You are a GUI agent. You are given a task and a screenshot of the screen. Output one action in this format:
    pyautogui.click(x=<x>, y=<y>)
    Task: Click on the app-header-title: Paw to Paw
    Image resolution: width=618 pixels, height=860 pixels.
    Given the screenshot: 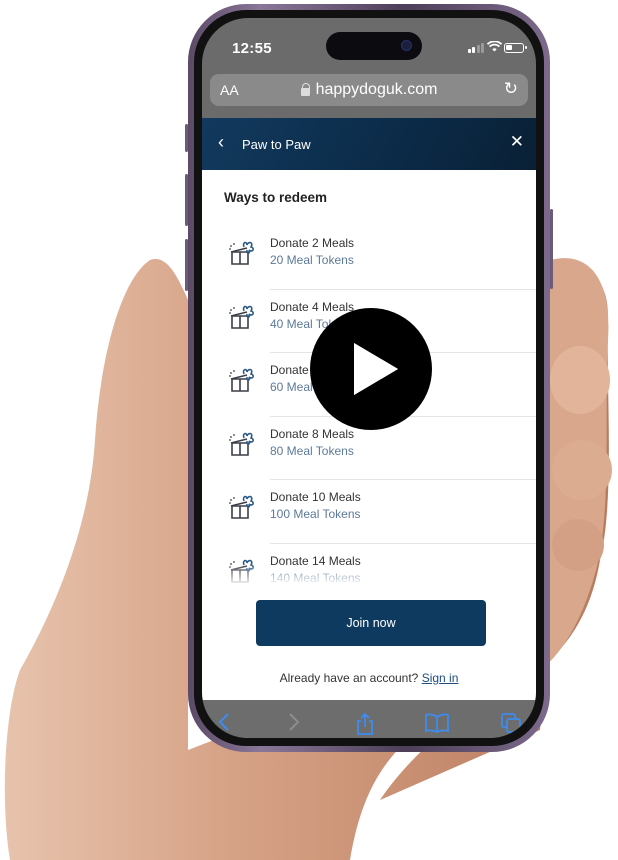 What is the action you would take?
    pyautogui.click(x=276, y=144)
    